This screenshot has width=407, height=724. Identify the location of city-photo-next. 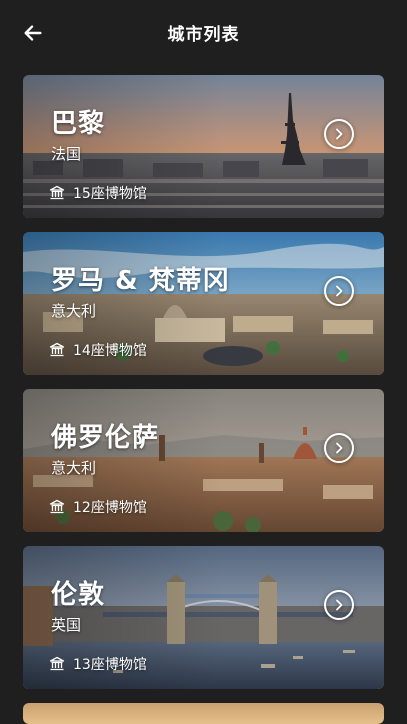
(203, 713).